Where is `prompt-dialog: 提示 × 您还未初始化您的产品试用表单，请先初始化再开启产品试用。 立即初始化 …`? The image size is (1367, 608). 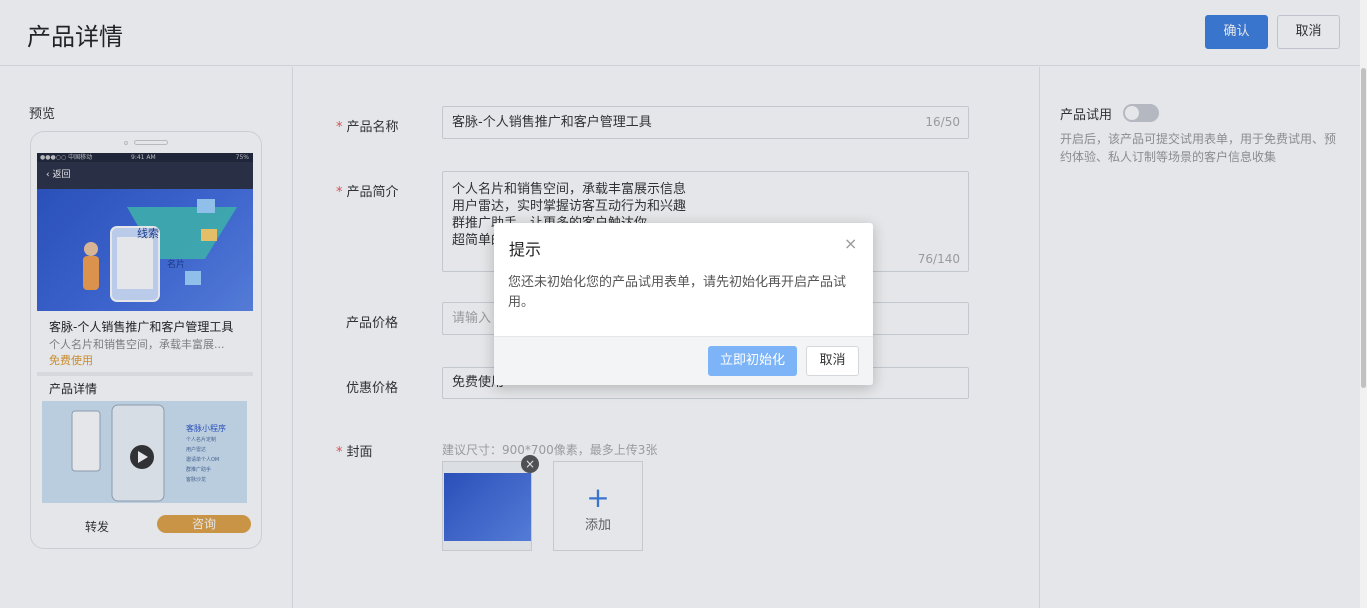 prompt-dialog: 提示 × 您还未初始化您的产品试用表单，请先初始化再开启产品试用。 立即初始化 … is located at coordinates (683, 304).